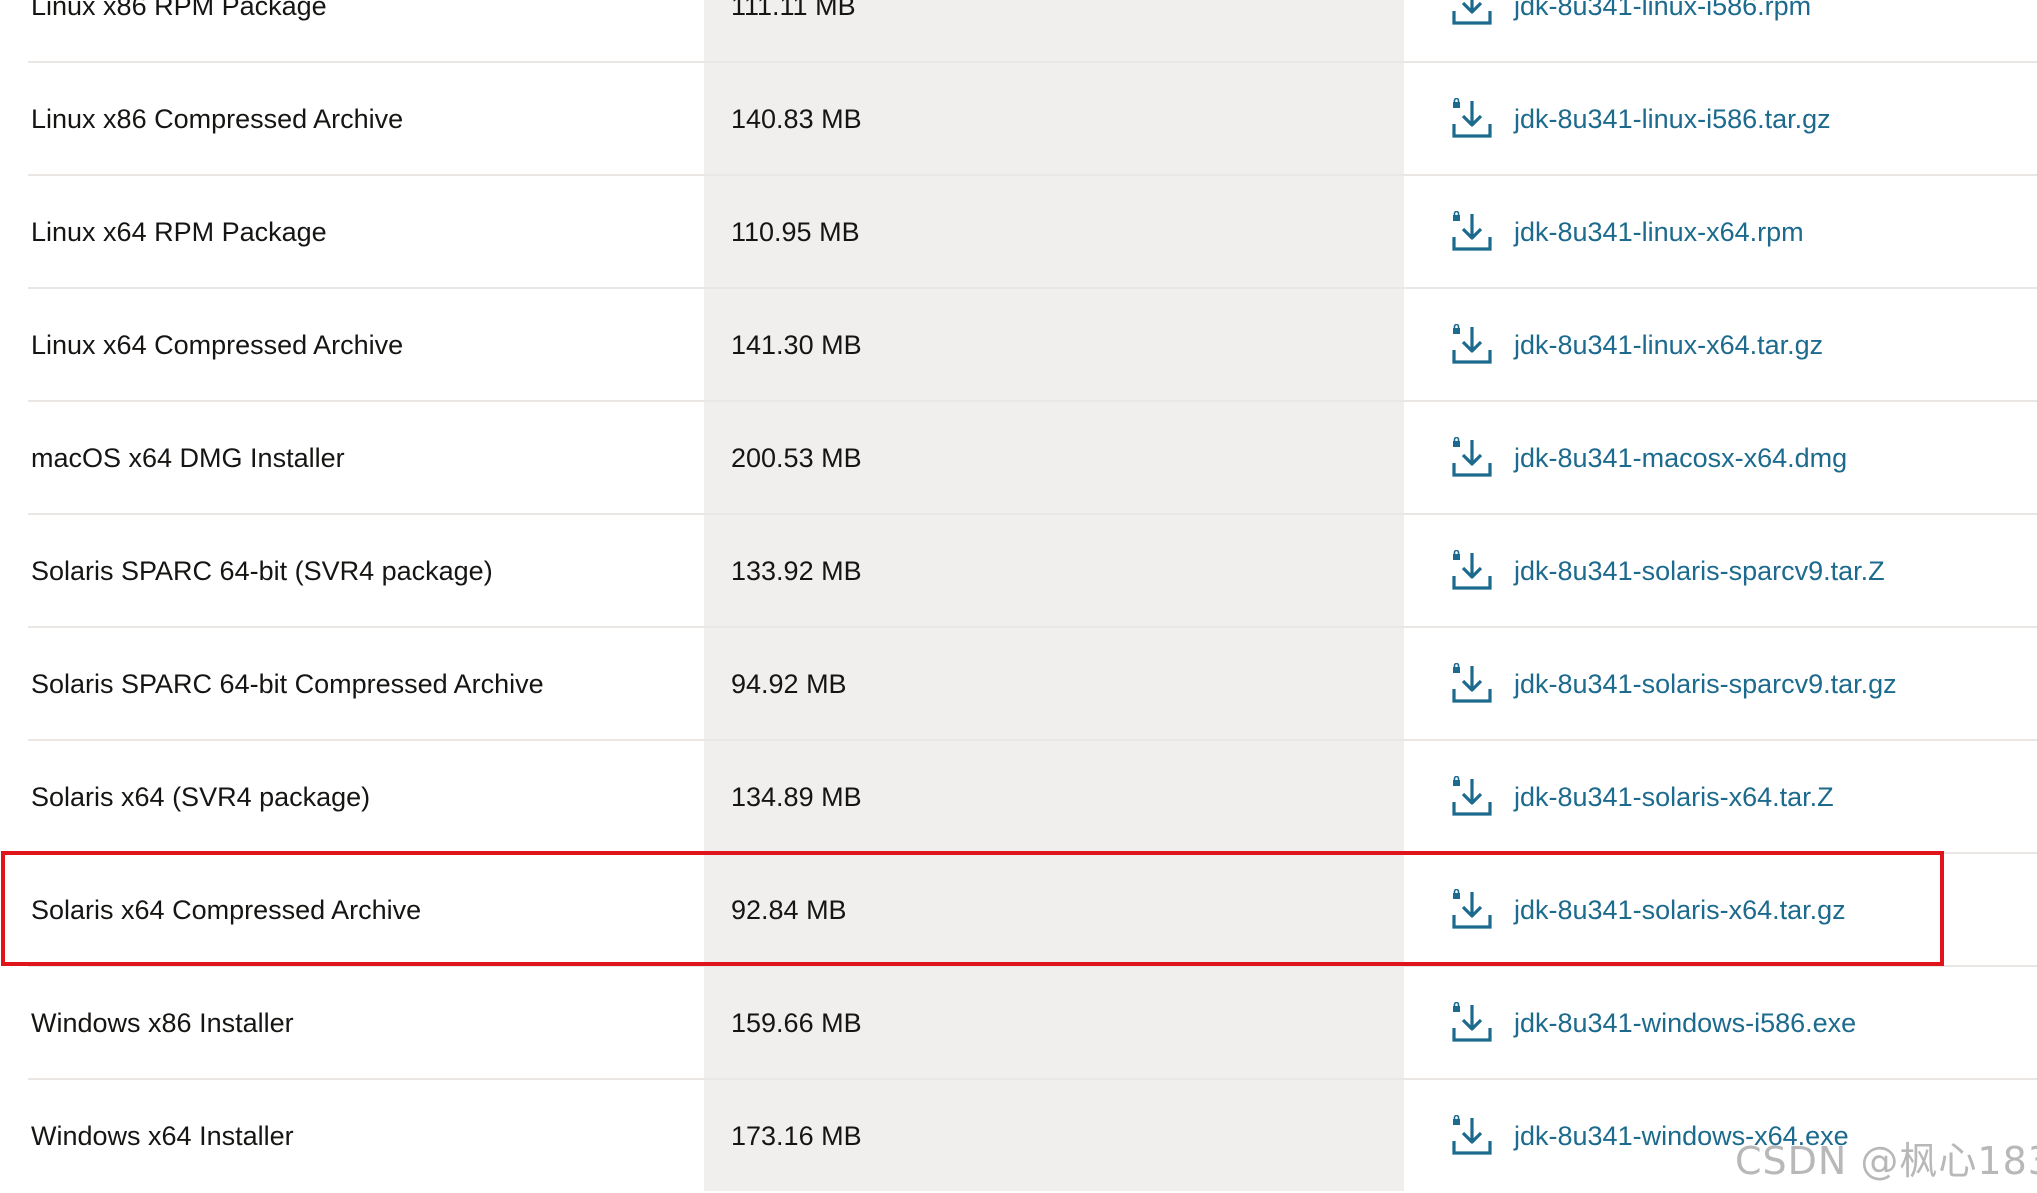 The image size is (2037, 1193). I want to click on product-cell: macOS x64 DMG Installer, so click(188, 458).